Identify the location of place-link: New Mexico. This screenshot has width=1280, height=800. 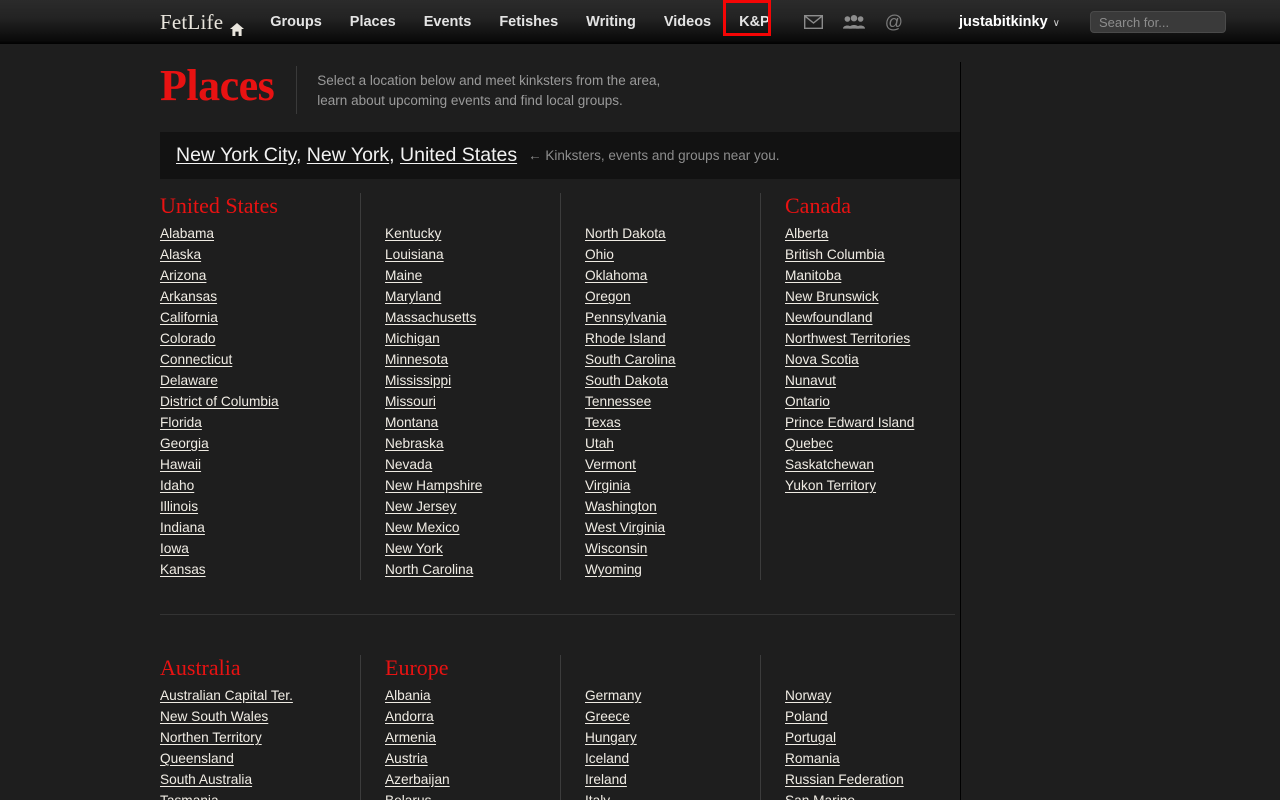
(422, 527).